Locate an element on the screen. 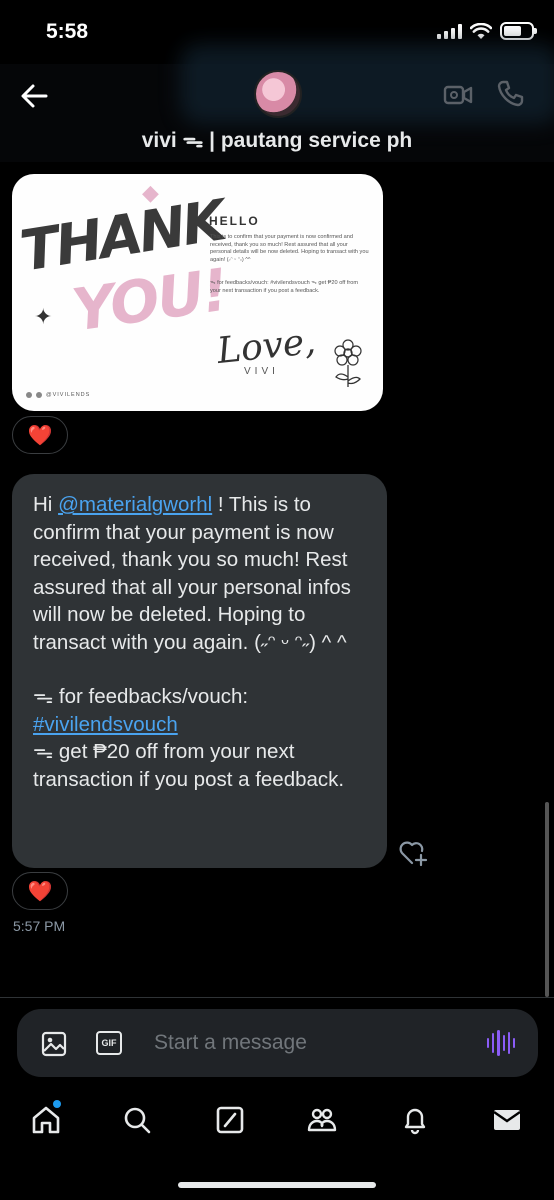 The height and width of the screenshot is (1200, 554). card-signature-name: VIVI is located at coordinates (261, 371).